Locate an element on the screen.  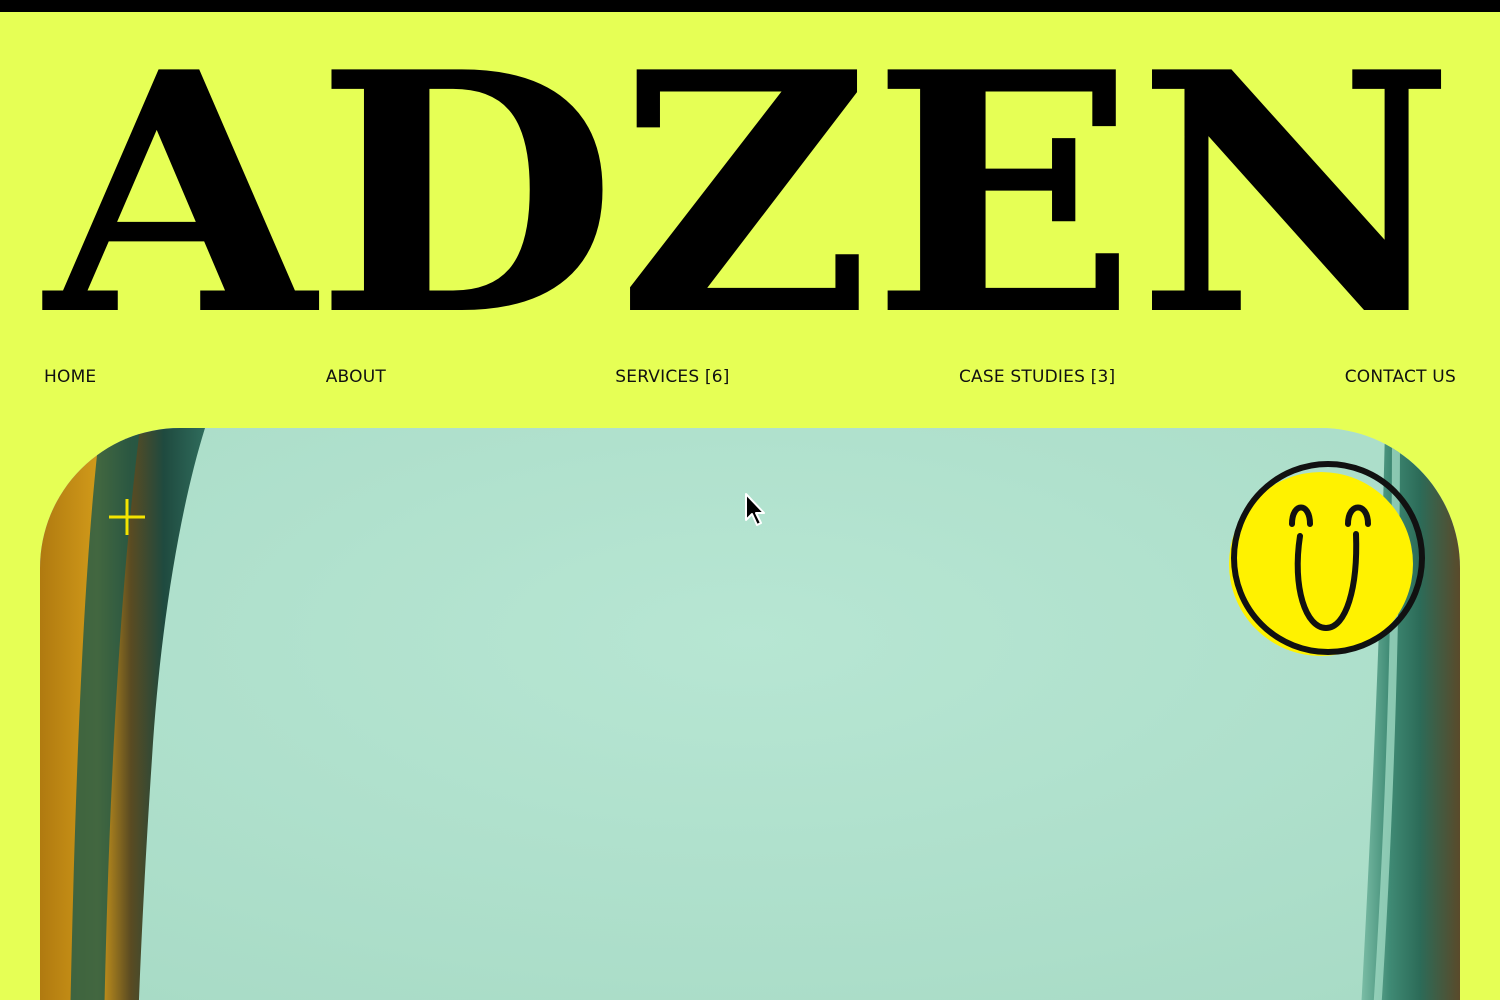
plus-icon is located at coordinates (127, 517).